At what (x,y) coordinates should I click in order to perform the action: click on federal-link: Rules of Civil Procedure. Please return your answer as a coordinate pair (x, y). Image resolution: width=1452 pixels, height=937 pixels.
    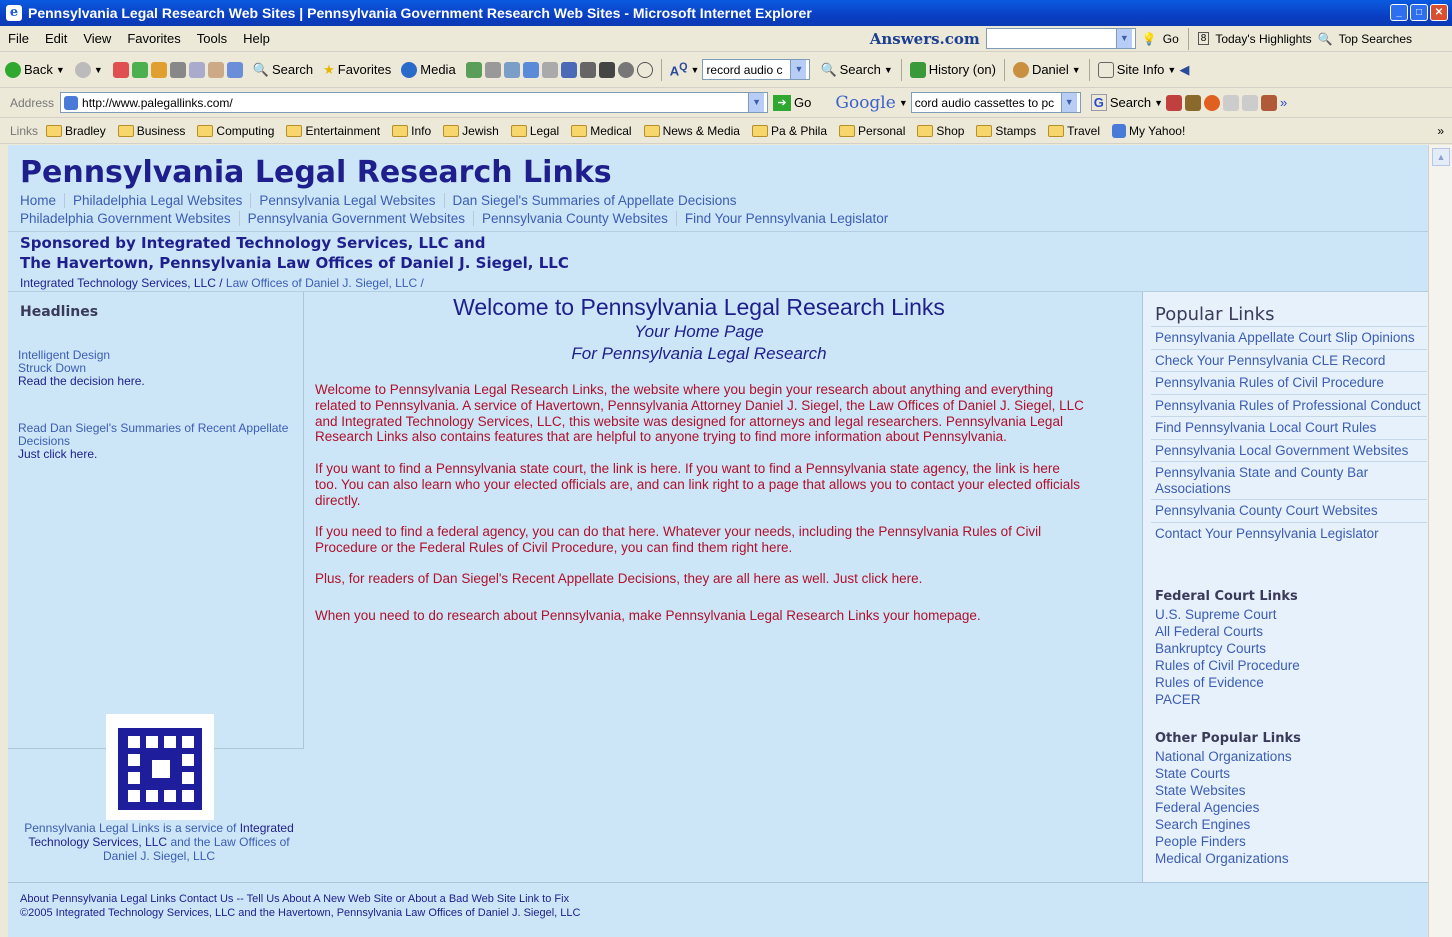
    Looking at the image, I should click on (1227, 665).